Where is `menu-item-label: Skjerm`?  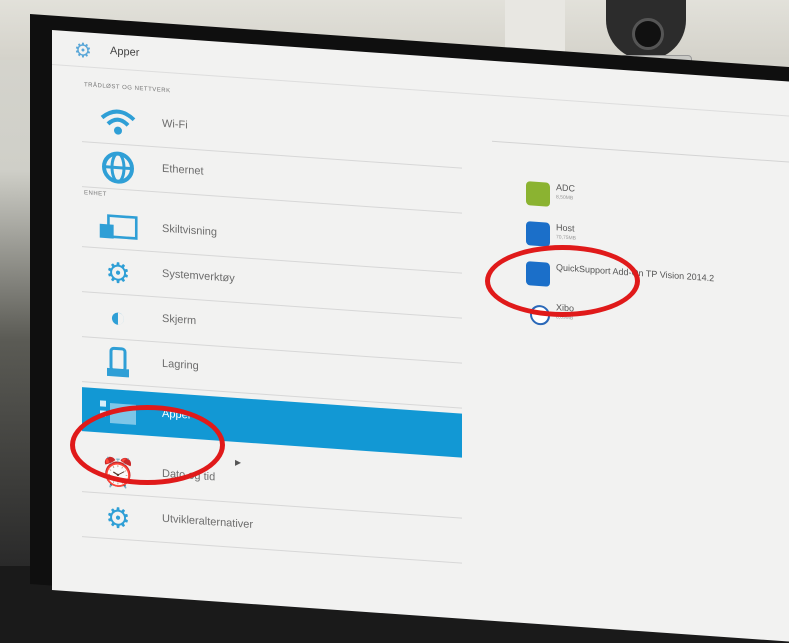 menu-item-label: Skjerm is located at coordinates (179, 320).